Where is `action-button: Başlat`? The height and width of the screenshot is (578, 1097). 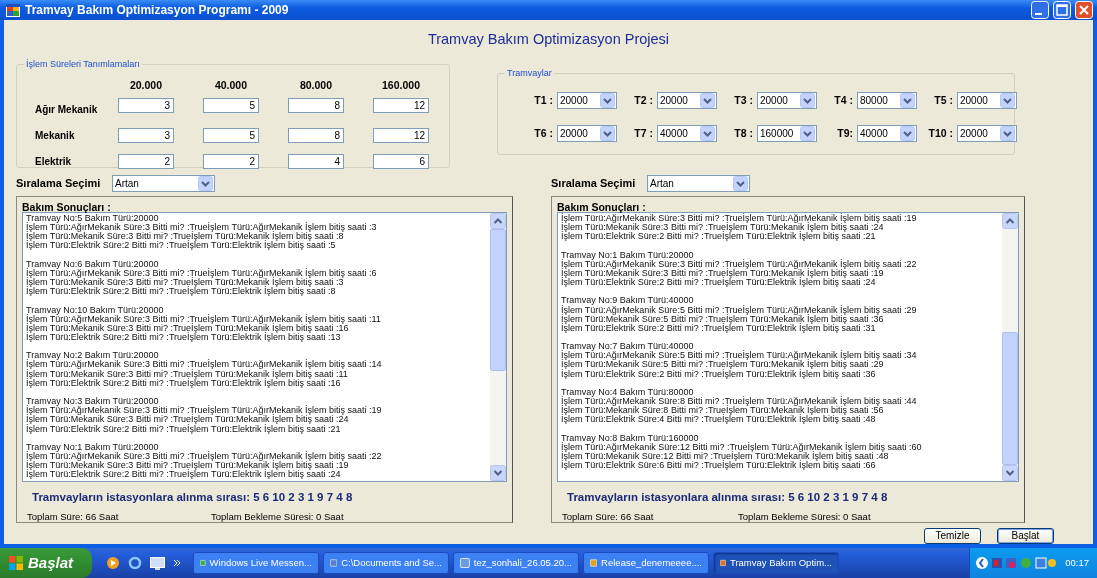 action-button: Başlat is located at coordinates (1025, 536).